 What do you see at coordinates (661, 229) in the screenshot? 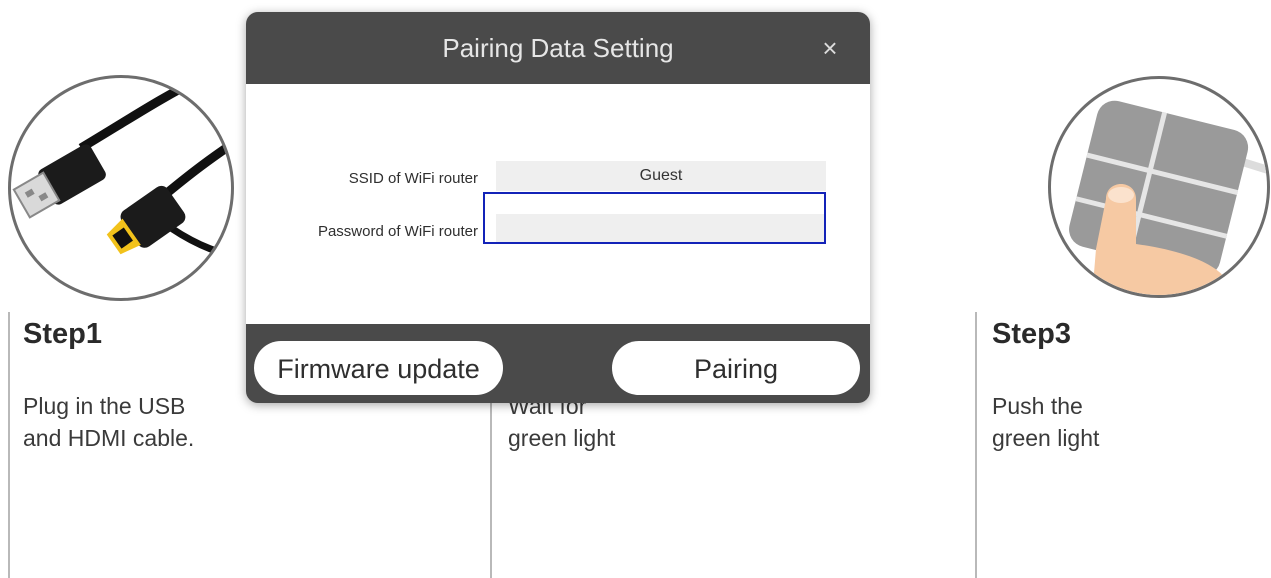
I see `password-field` at bounding box center [661, 229].